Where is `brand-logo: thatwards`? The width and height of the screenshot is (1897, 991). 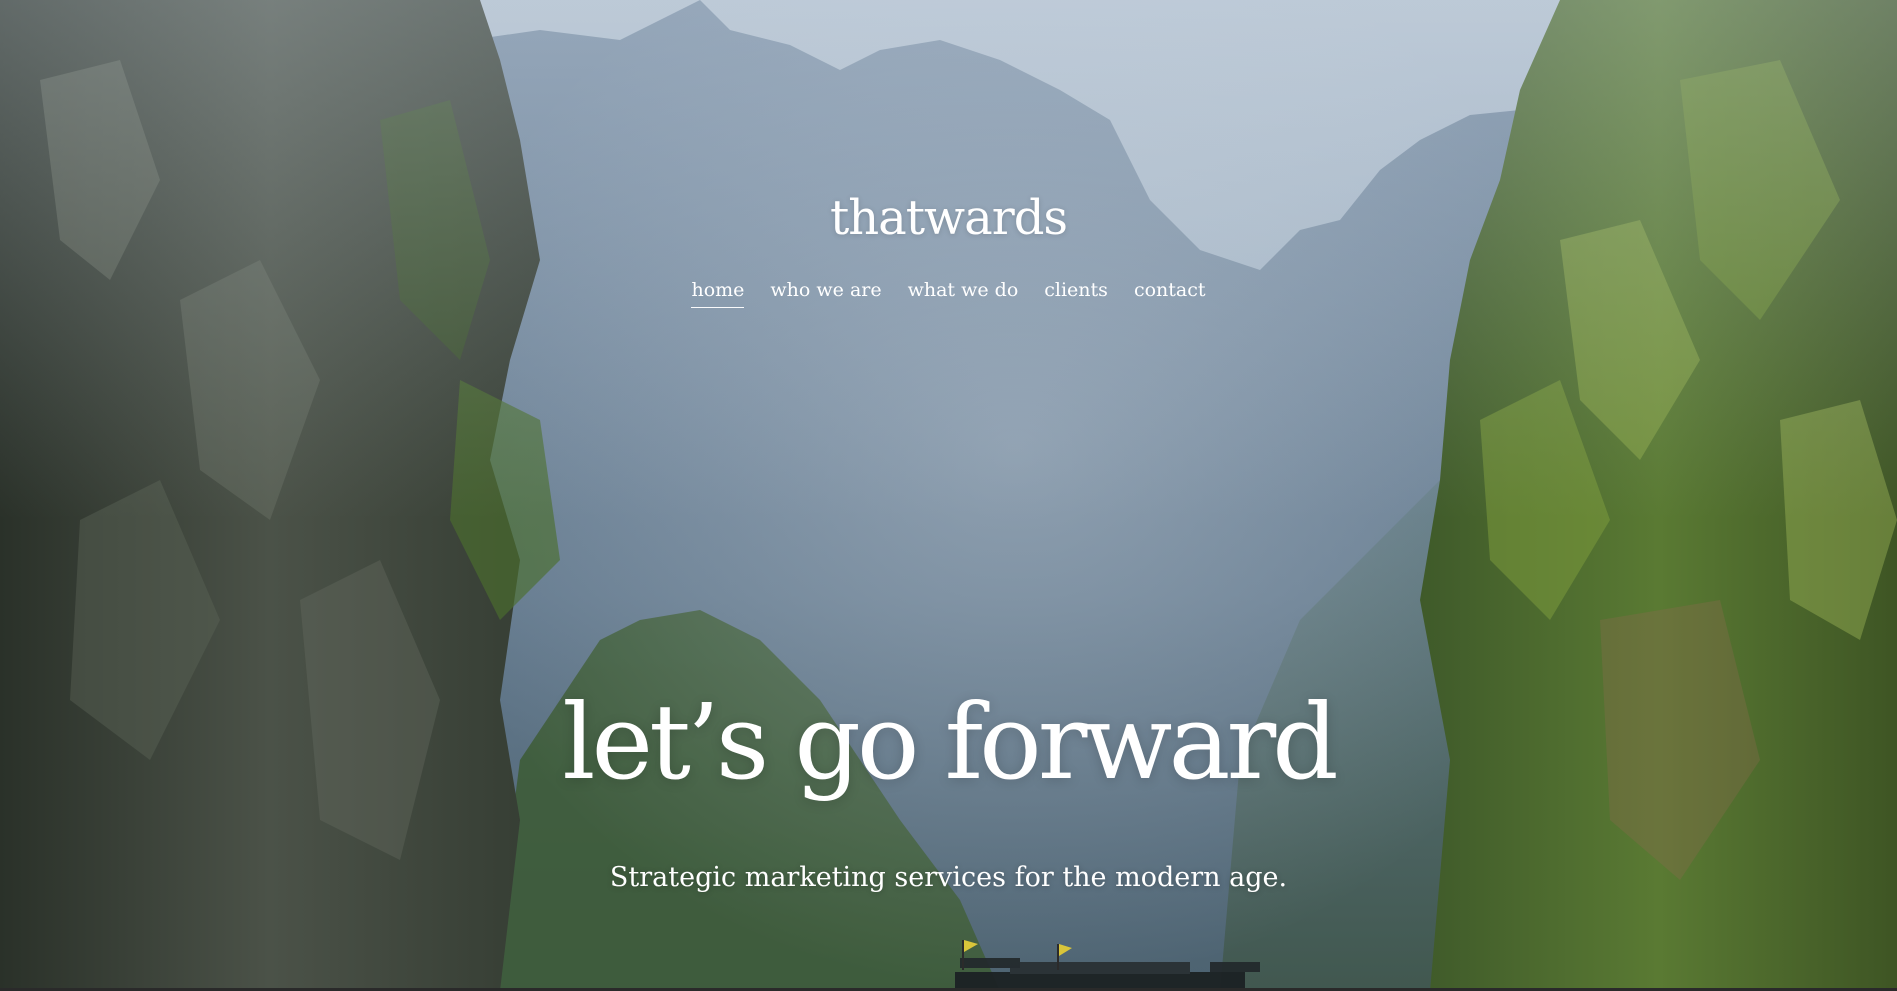
brand-logo: thatwards is located at coordinates (948, 218).